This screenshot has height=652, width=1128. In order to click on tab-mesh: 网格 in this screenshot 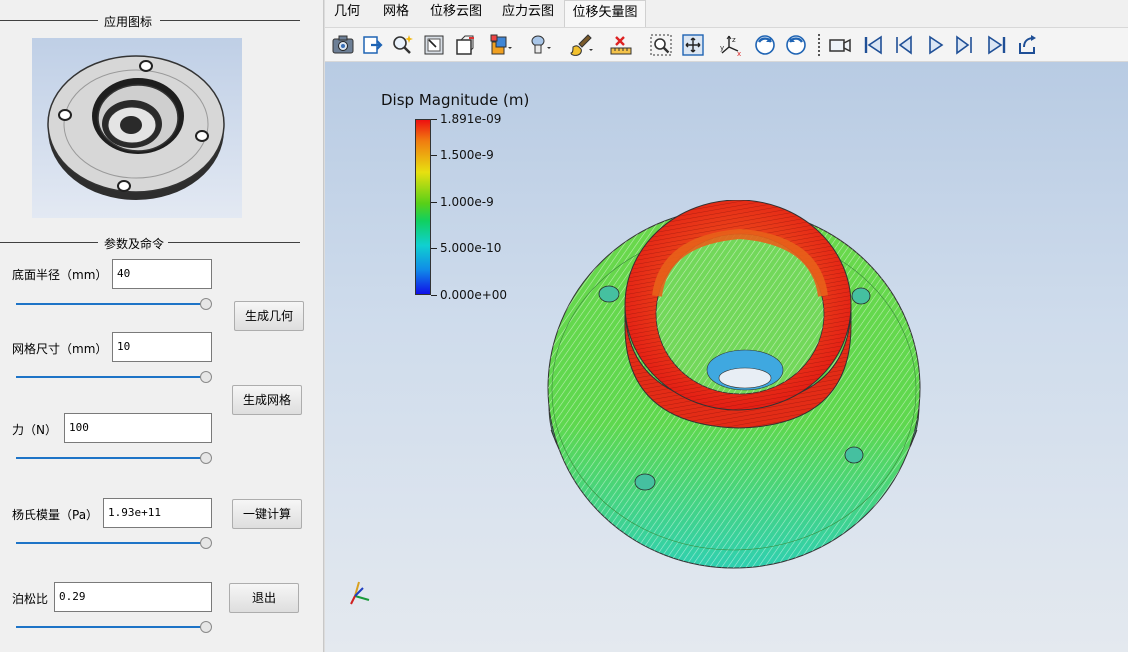, I will do `click(396, 13)`.